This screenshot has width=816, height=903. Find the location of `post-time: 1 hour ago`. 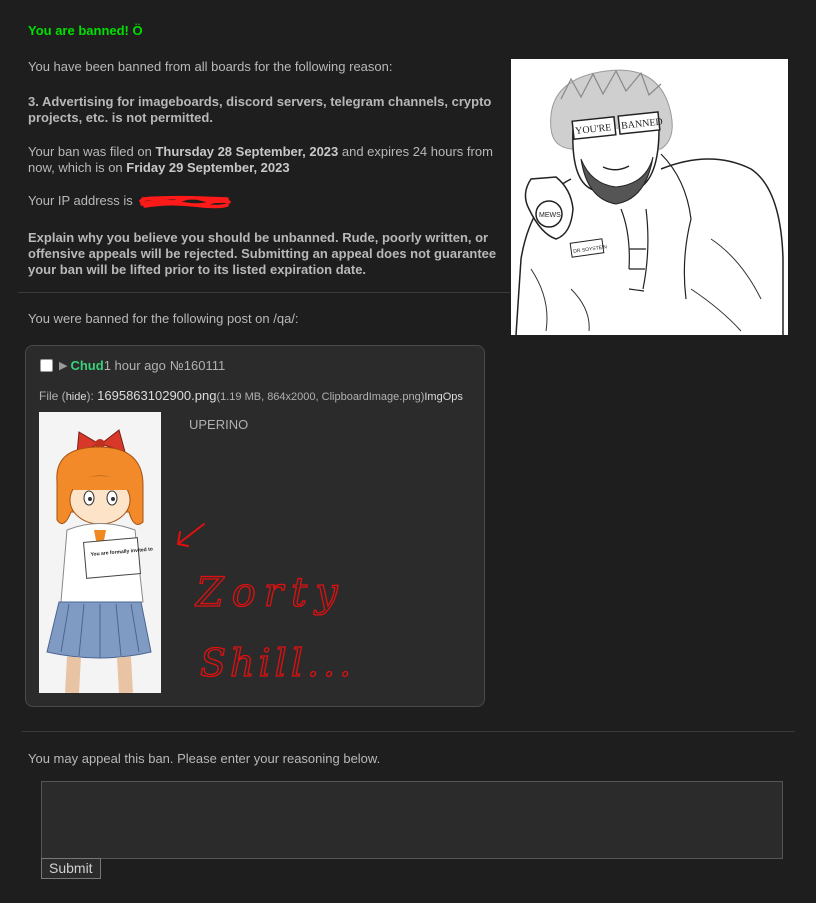

post-time: 1 hour ago is located at coordinates (134, 365).